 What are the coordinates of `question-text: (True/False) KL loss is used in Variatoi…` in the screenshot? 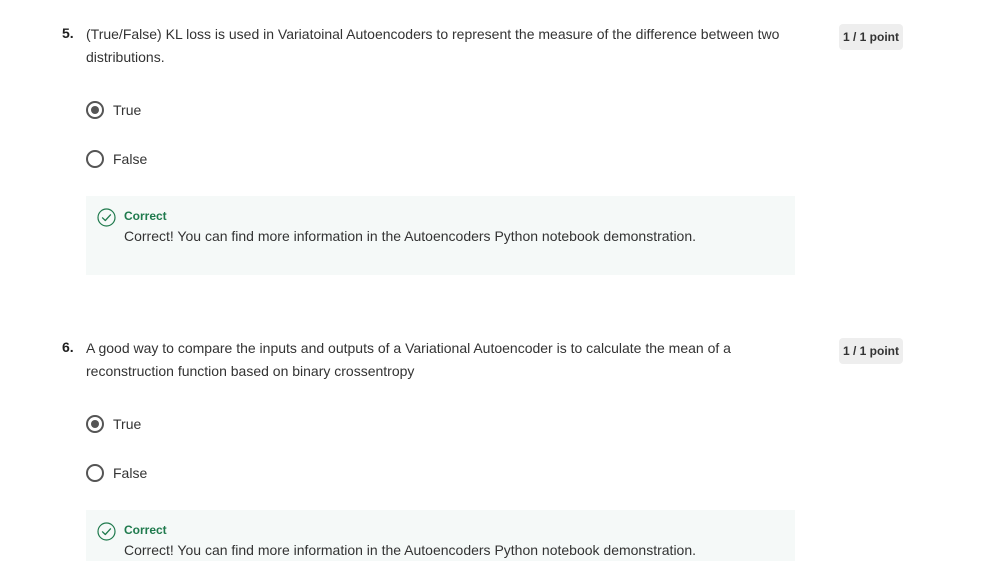 It's located at (433, 45).